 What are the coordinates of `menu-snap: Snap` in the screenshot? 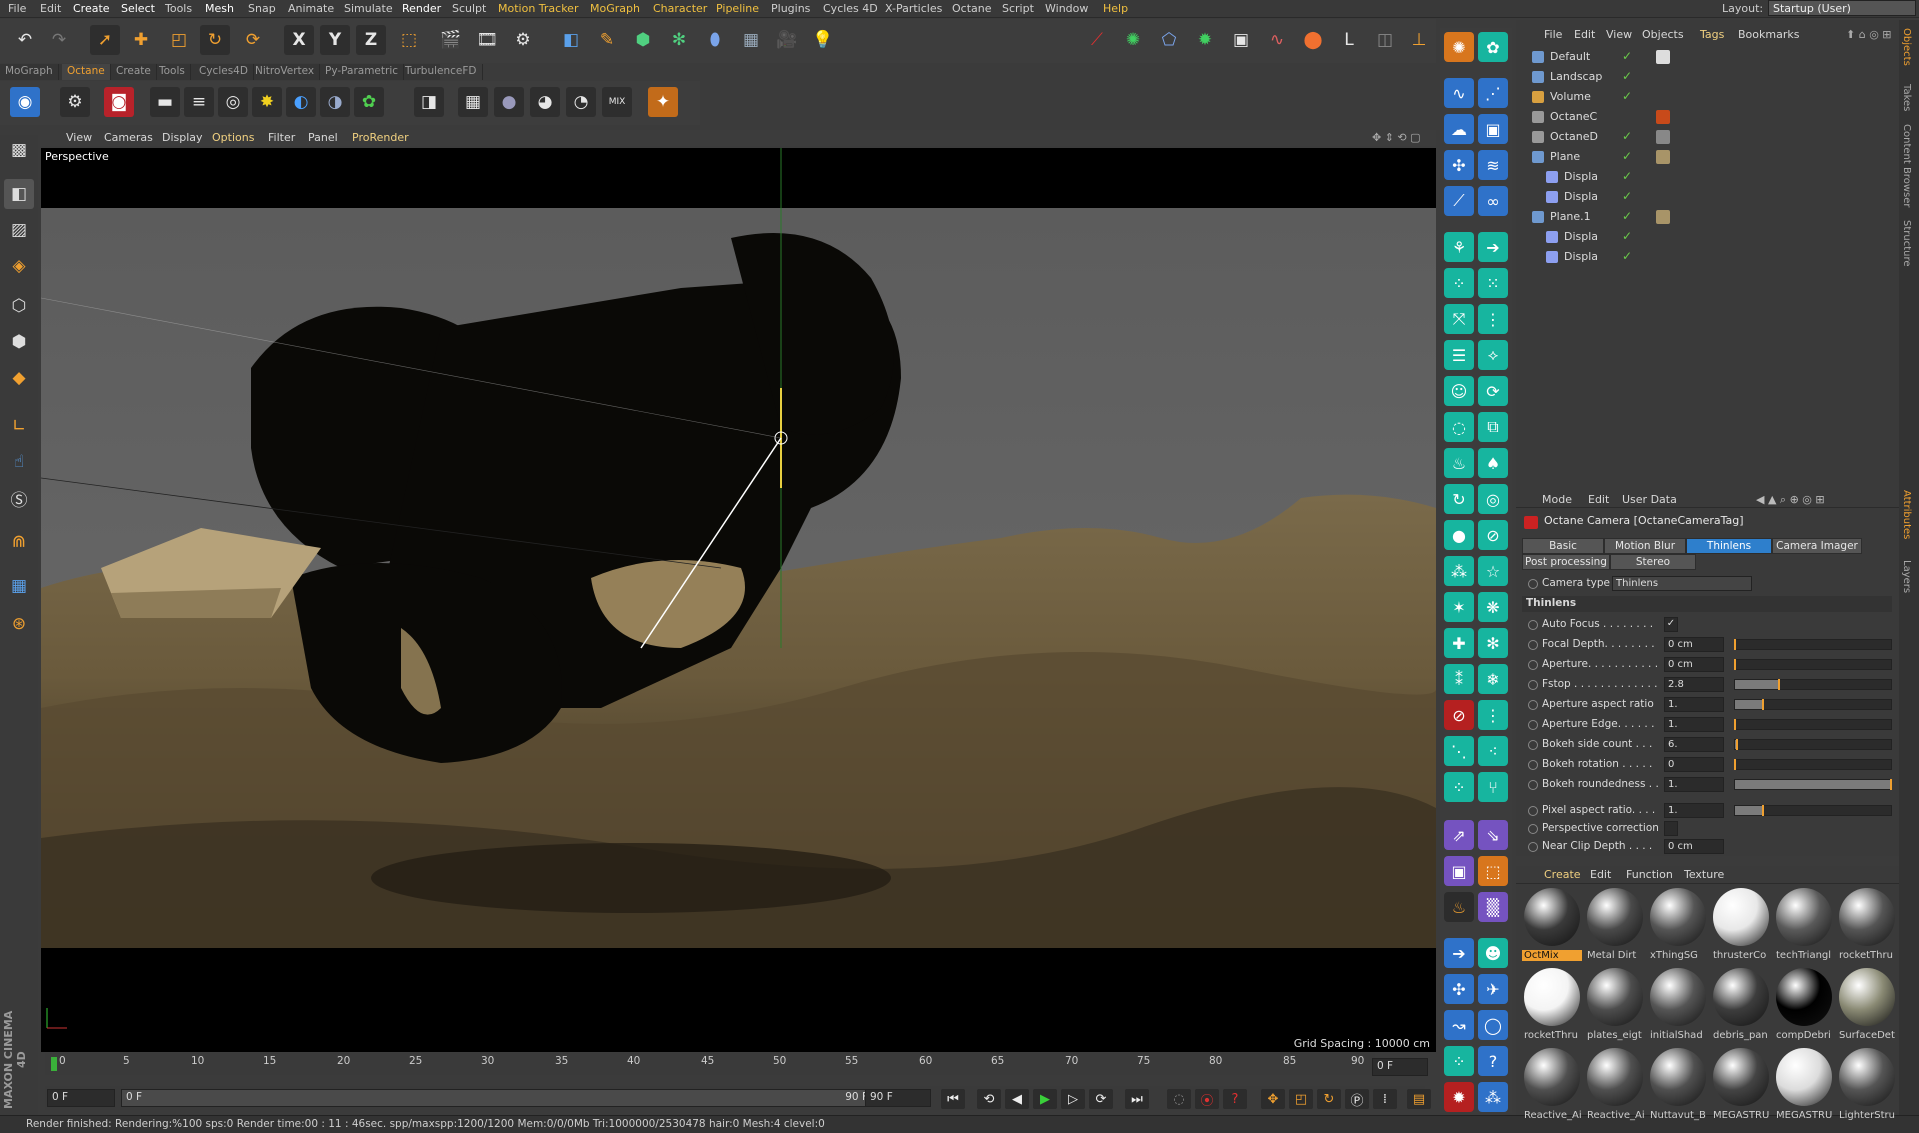 It's located at (262, 8).